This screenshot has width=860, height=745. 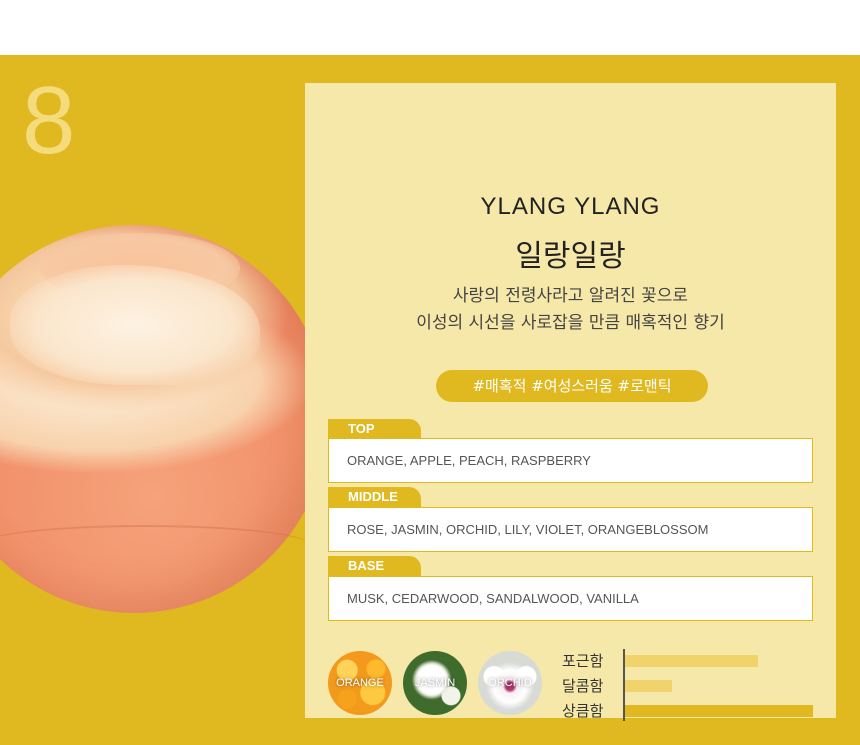 I want to click on ingredient-label: ORCHID, so click(x=510, y=683).